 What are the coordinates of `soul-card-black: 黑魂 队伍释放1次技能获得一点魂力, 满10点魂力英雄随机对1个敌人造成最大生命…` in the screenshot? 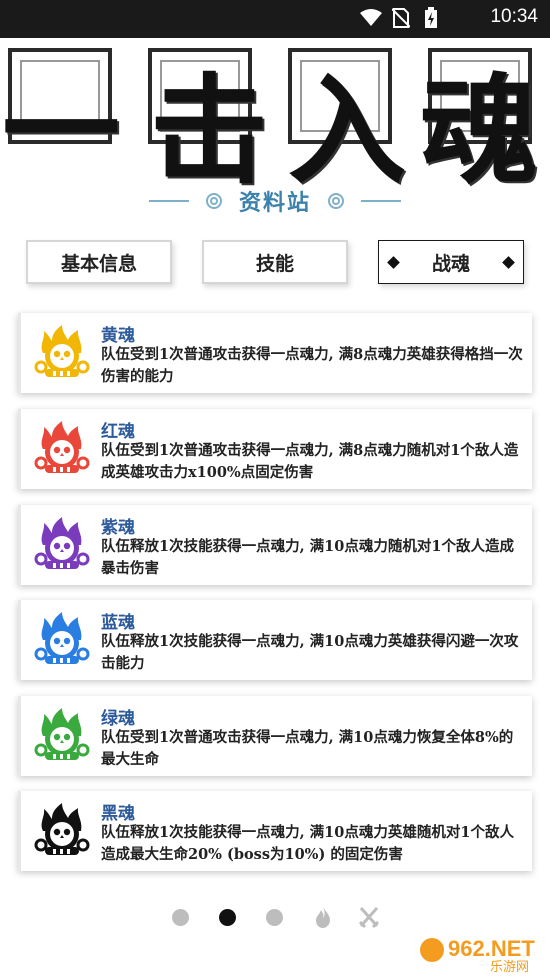 It's located at (275, 831).